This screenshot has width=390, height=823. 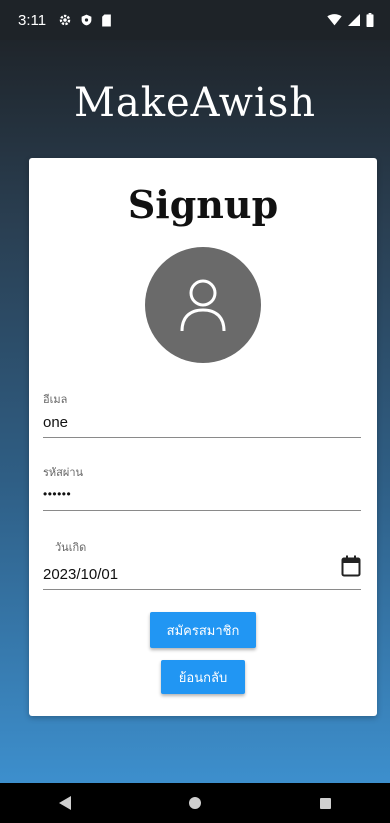 What do you see at coordinates (65, 803) in the screenshot?
I see `back-icon` at bounding box center [65, 803].